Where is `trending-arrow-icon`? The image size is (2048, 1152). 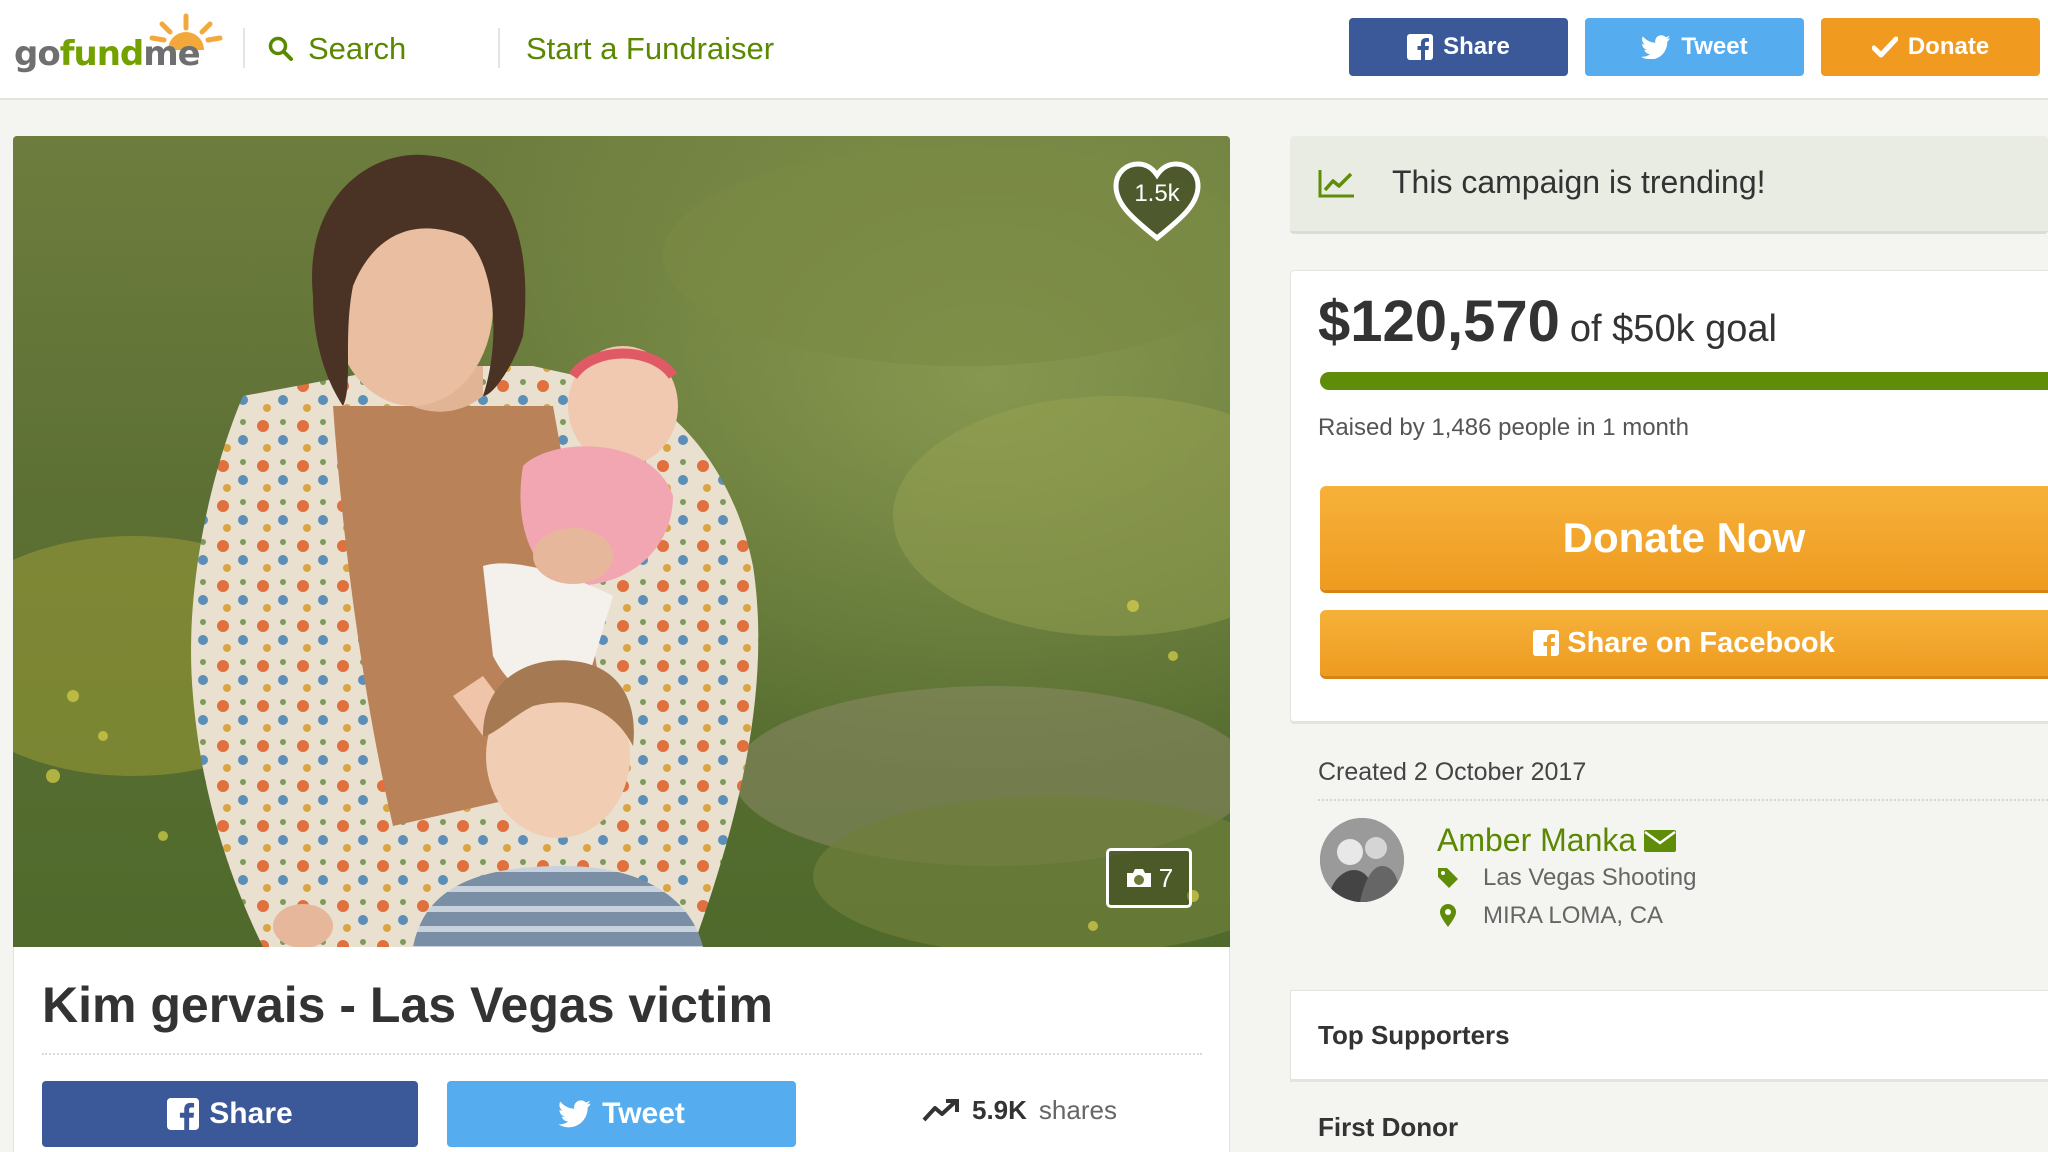 trending-arrow-icon is located at coordinates (940, 1110).